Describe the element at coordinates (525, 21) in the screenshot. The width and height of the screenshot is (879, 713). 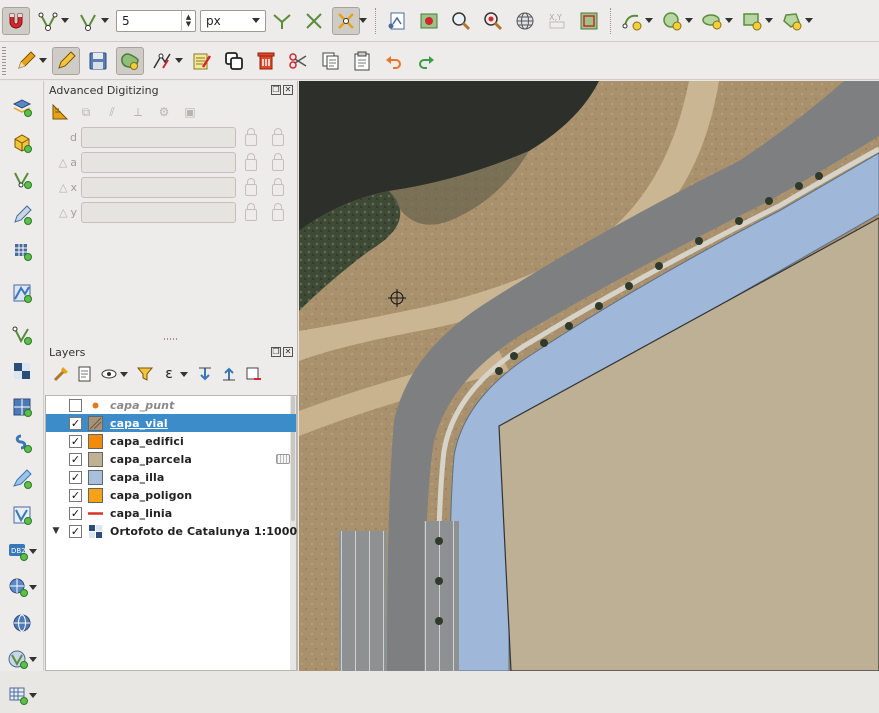
I see `globe-icon` at that location.